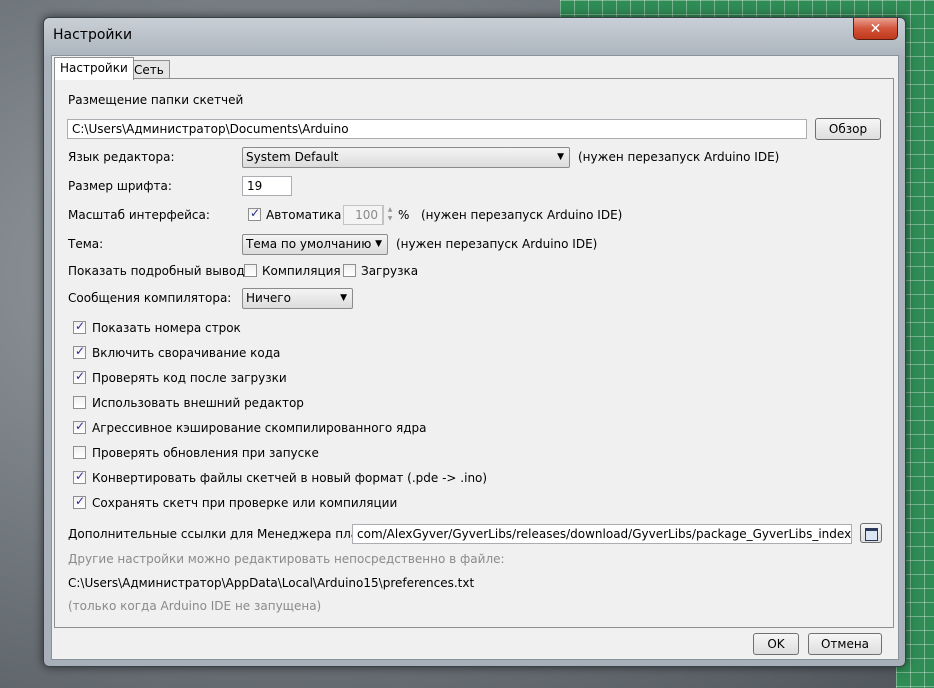  I want to click on option-verify-upload-checkbox: ✓, so click(79, 376).